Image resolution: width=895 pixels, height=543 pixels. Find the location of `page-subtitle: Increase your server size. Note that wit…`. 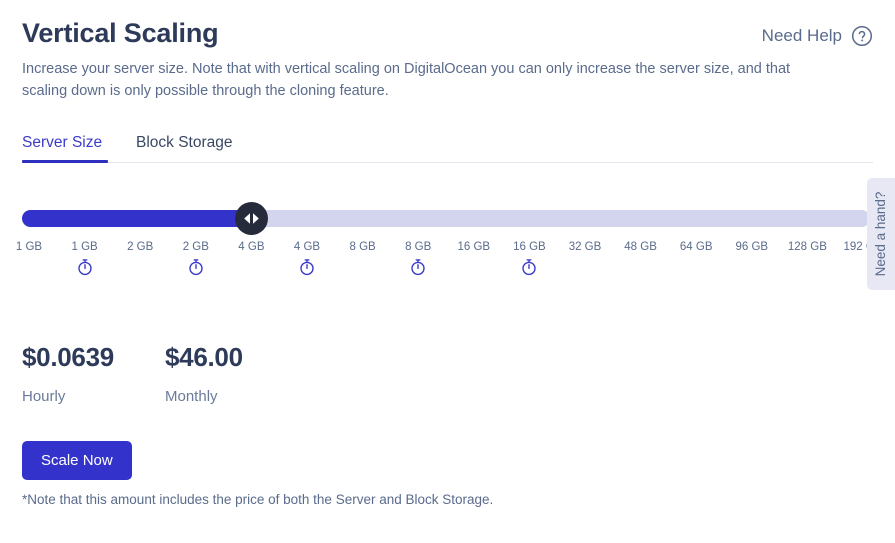

page-subtitle: Increase your server size. Note that wit… is located at coordinates (406, 80).